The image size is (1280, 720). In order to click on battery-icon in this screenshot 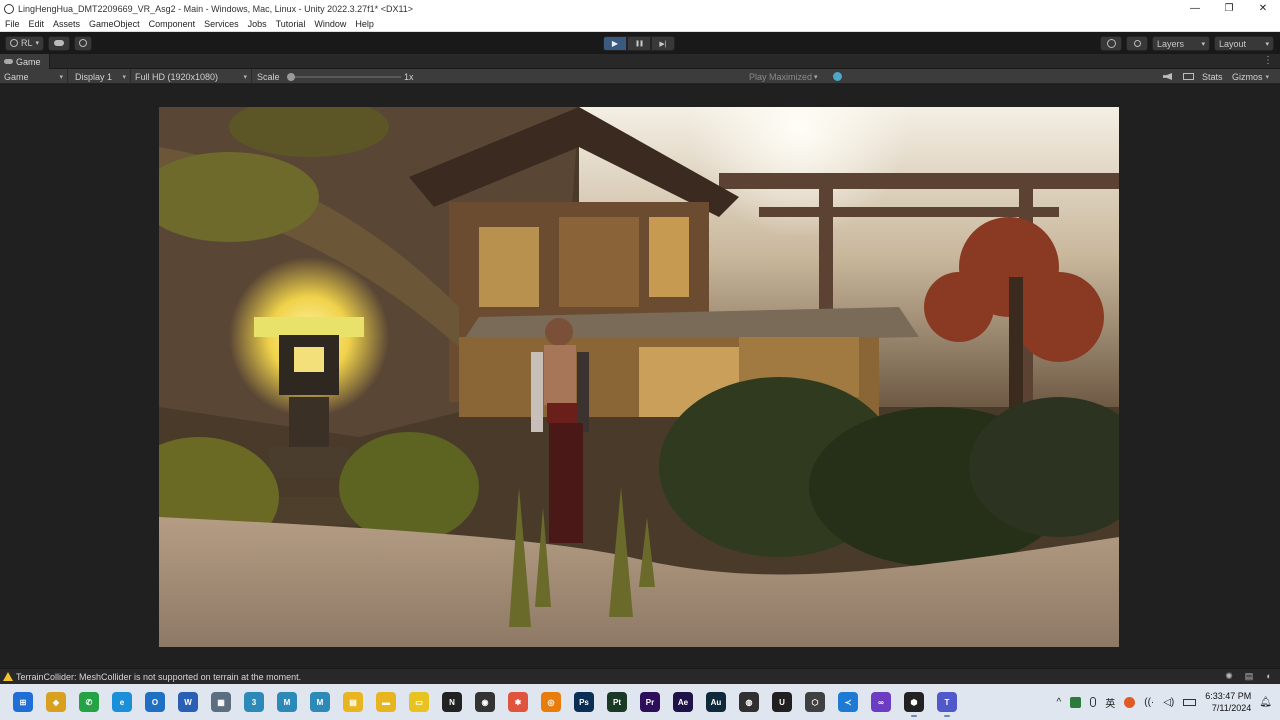, I will do `click(1190, 702)`.